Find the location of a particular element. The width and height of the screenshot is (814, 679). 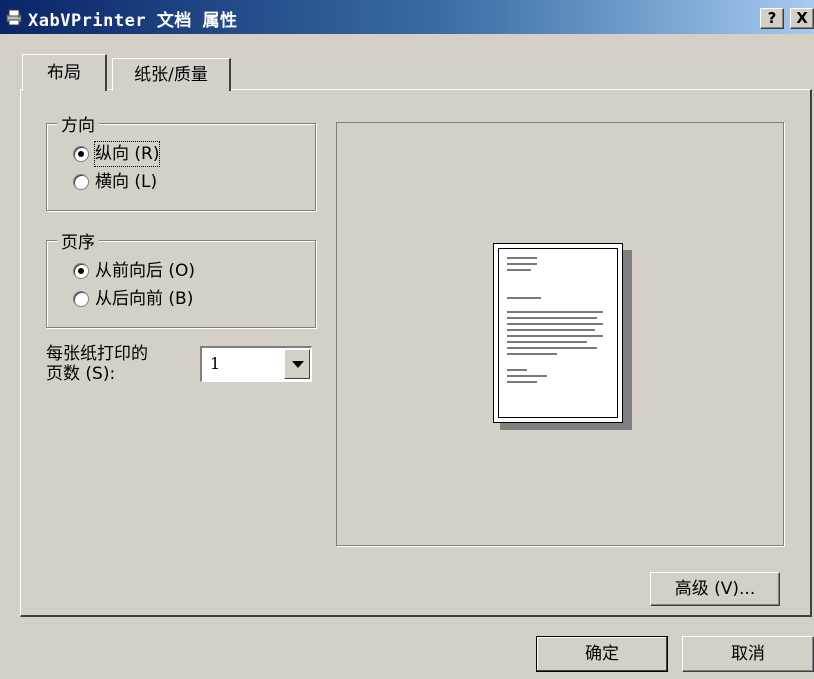

window-title: XabVPrinter 文档 属性 is located at coordinates (133, 21).